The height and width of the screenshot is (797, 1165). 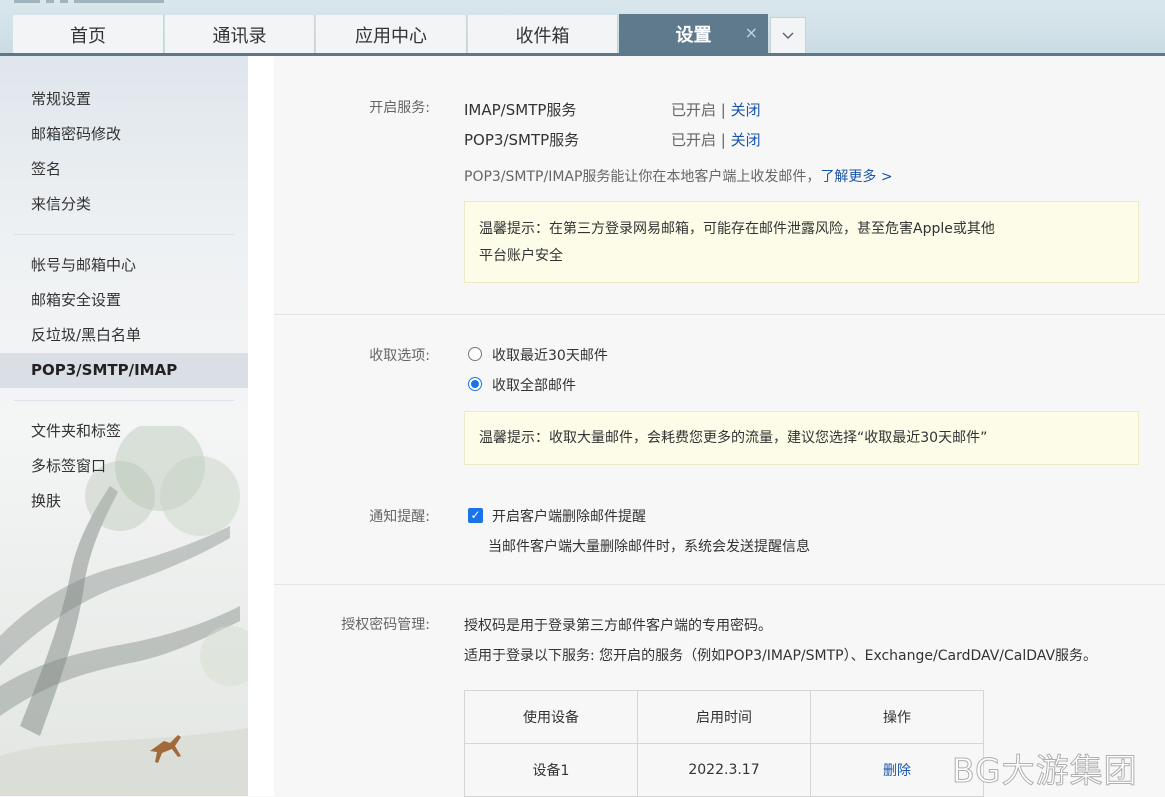 I want to click on watermark: BG大游集团, so click(x=1045, y=771).